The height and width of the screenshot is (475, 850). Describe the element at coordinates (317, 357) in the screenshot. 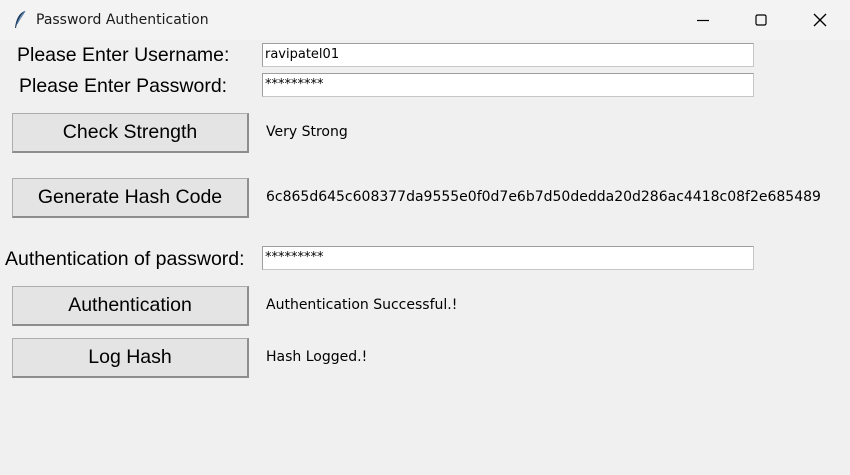

I see `log-result: Hash Logged.!` at that location.